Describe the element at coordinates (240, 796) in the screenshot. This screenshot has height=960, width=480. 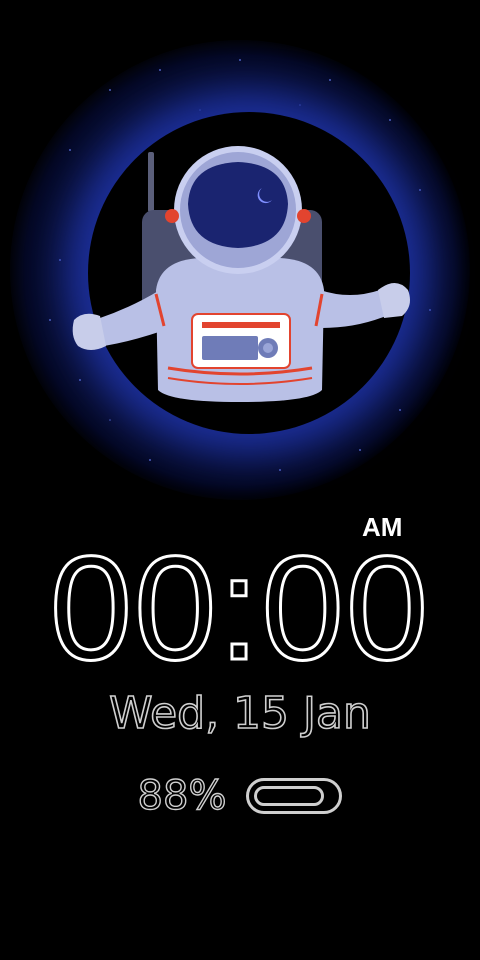
I see `battery-status: 88%` at that location.